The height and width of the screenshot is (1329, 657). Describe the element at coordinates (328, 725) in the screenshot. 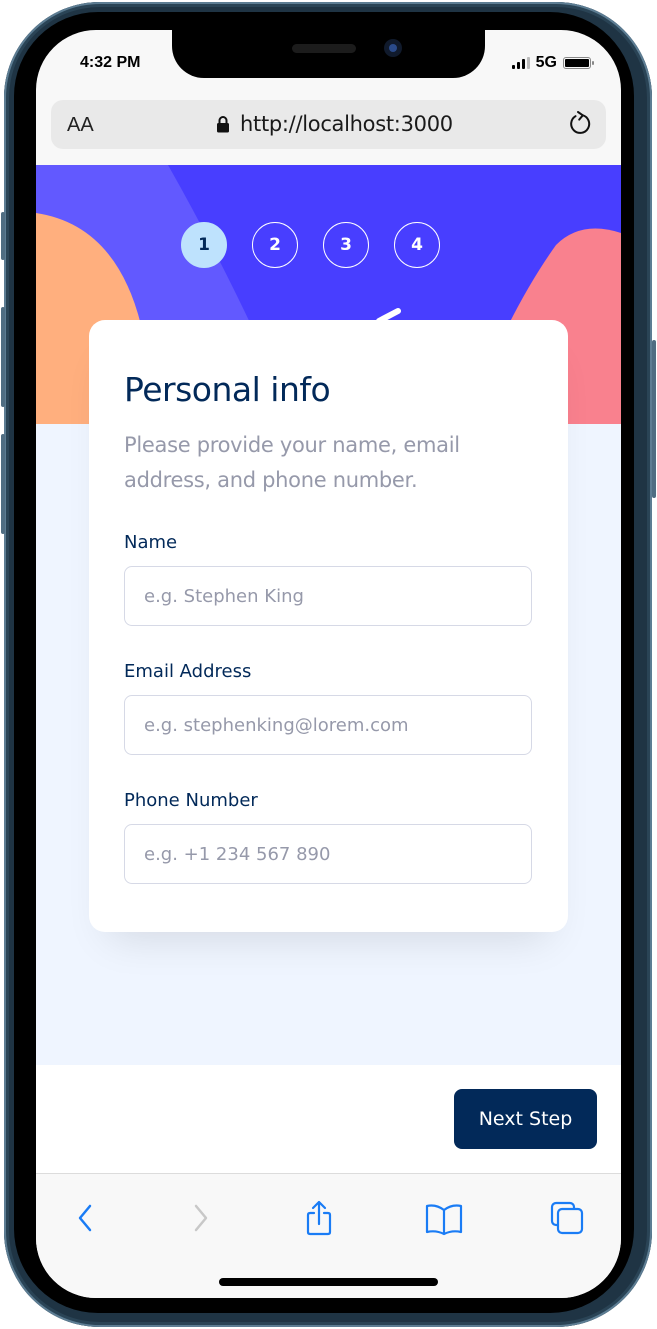

I see `email-input` at that location.